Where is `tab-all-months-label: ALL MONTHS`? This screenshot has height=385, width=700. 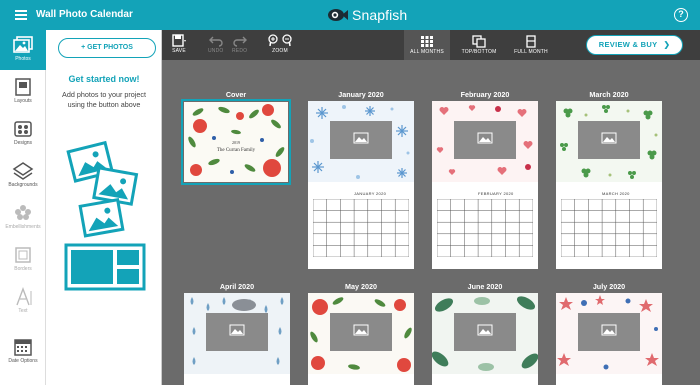
tab-all-months-label: ALL MONTHS is located at coordinates (427, 52).